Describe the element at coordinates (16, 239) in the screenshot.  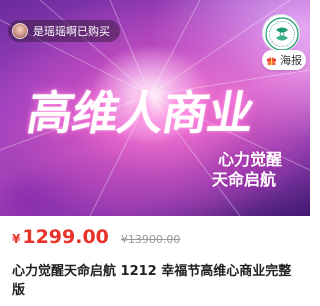
I see `price-currency: ¥` at that location.